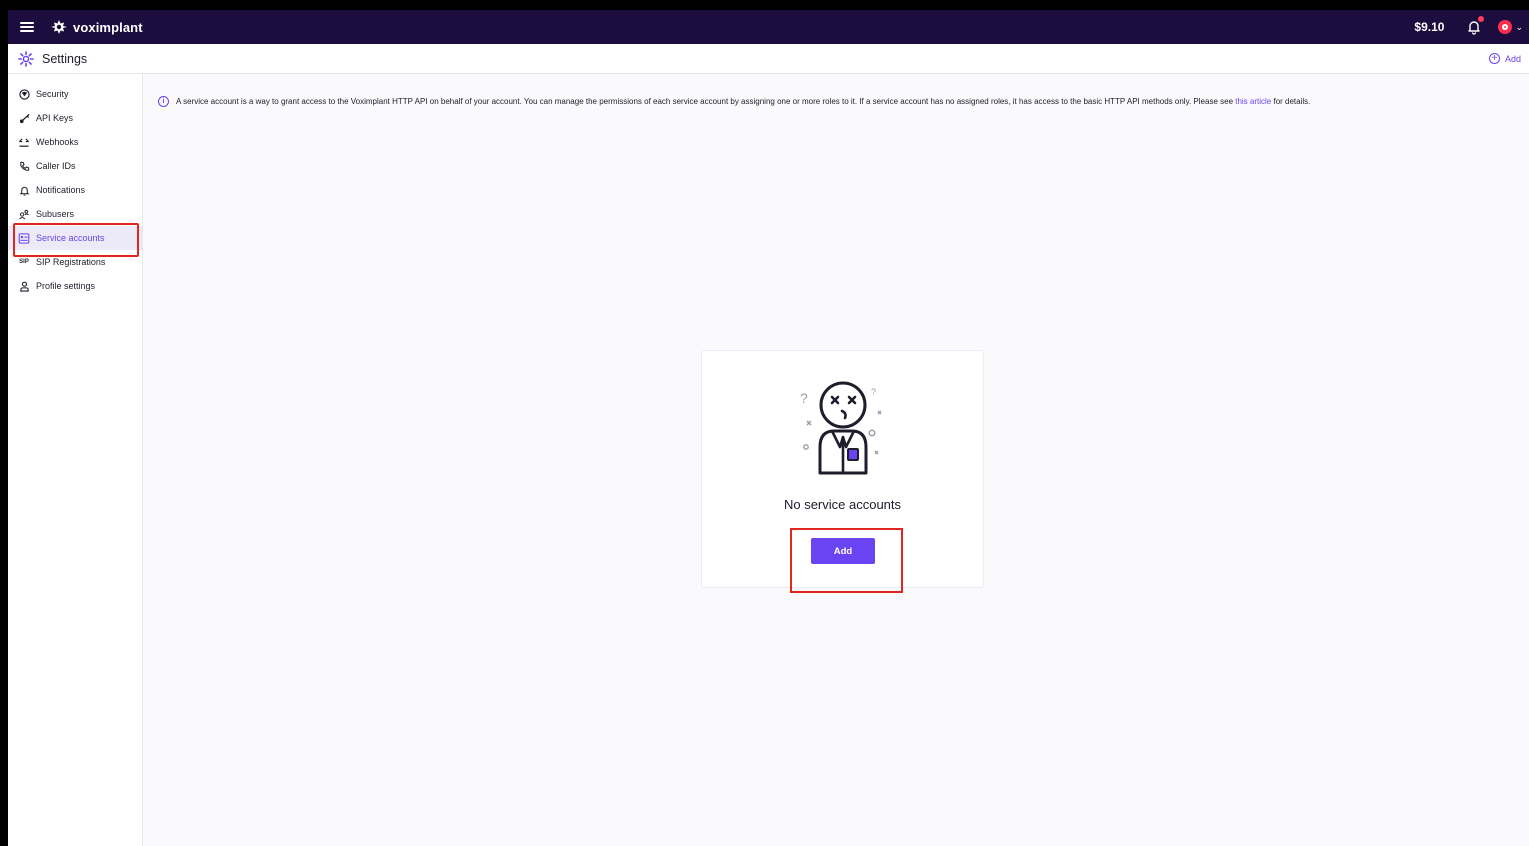 This screenshot has width=1529, height=846. What do you see at coordinates (27, 27) in the screenshot?
I see `menu-icon` at bounding box center [27, 27].